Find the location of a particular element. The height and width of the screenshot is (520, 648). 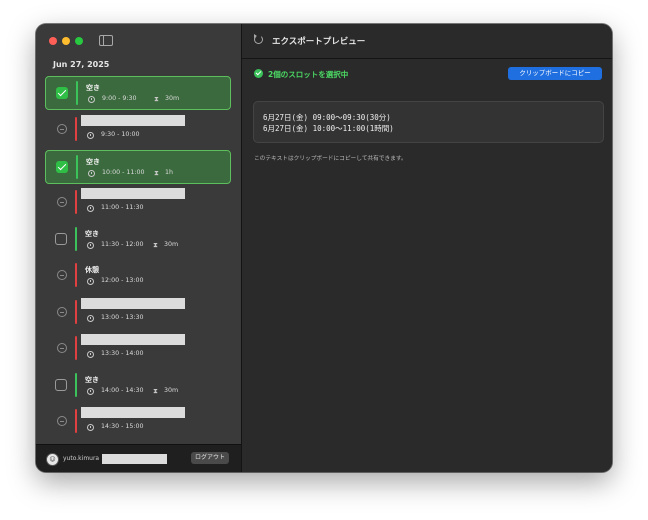

slot-time: 12:00 - 13:00 is located at coordinates (122, 280).